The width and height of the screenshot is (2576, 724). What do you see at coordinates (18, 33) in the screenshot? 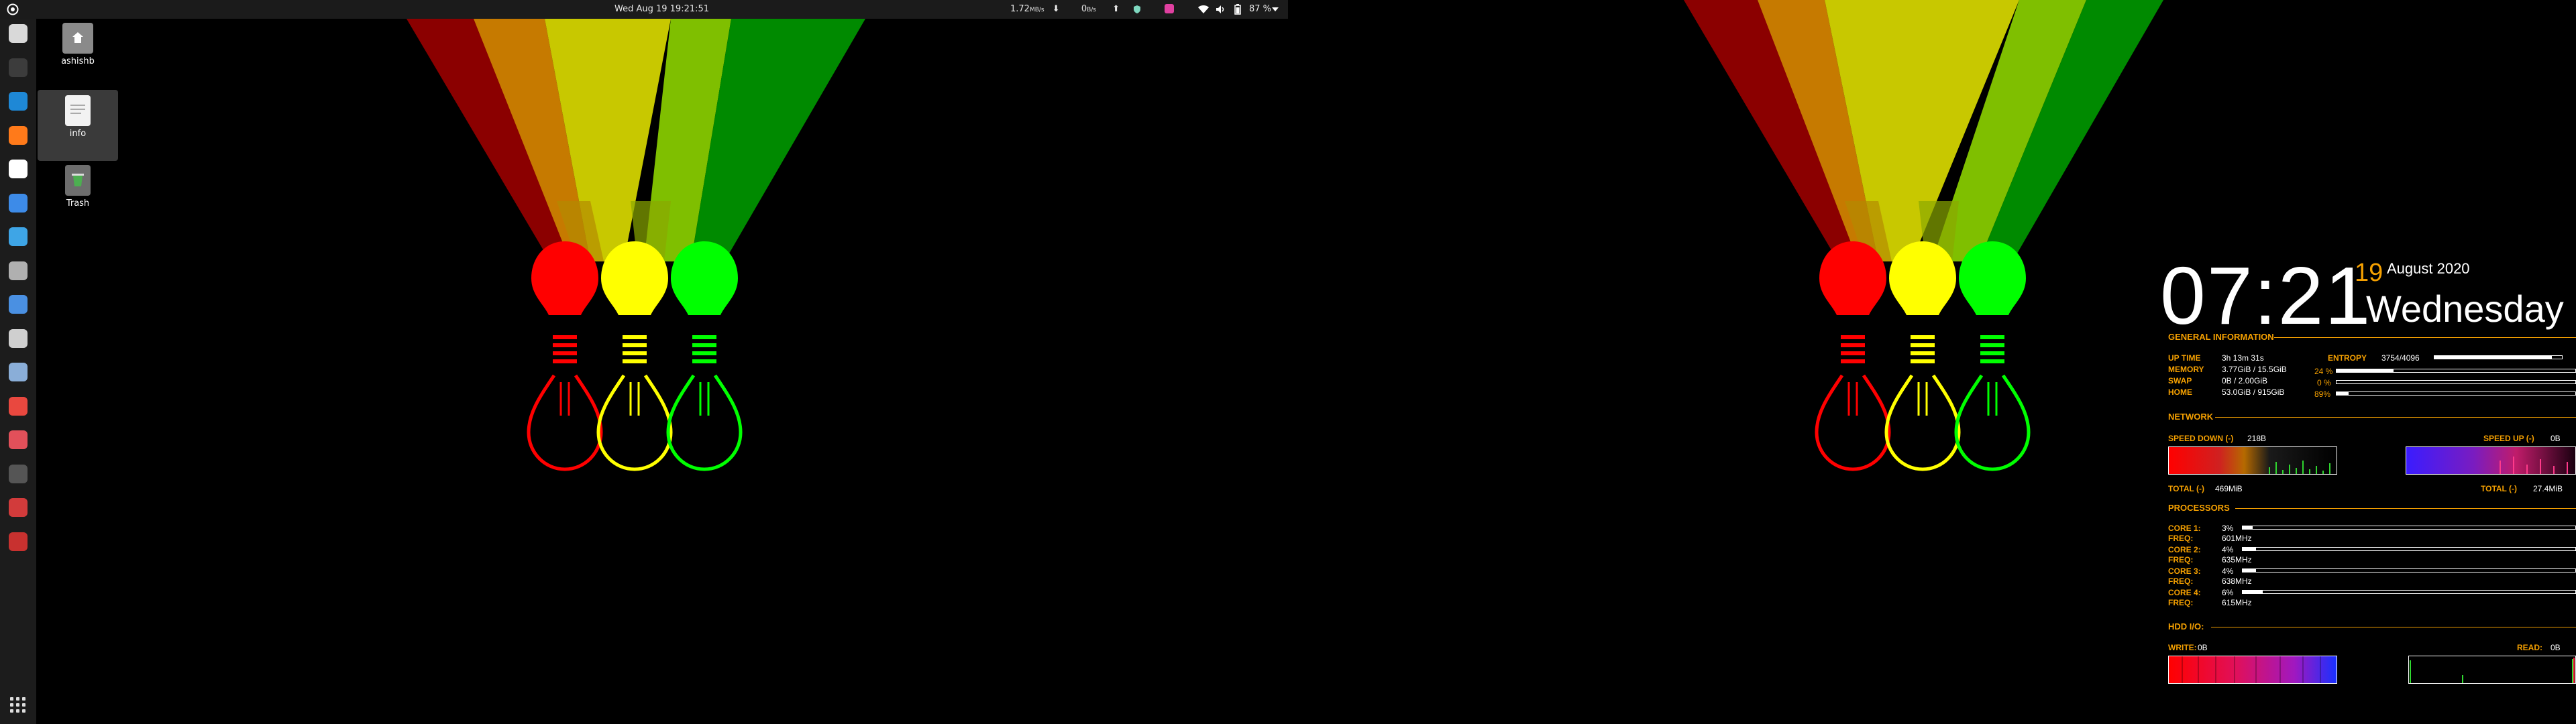
I see `files-icon` at bounding box center [18, 33].